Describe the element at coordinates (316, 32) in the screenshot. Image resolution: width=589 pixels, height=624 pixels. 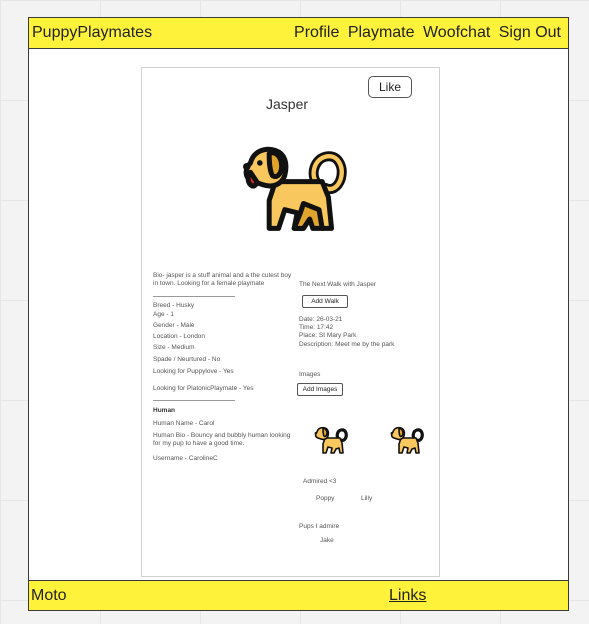
I see `nav-profile: Profile` at that location.